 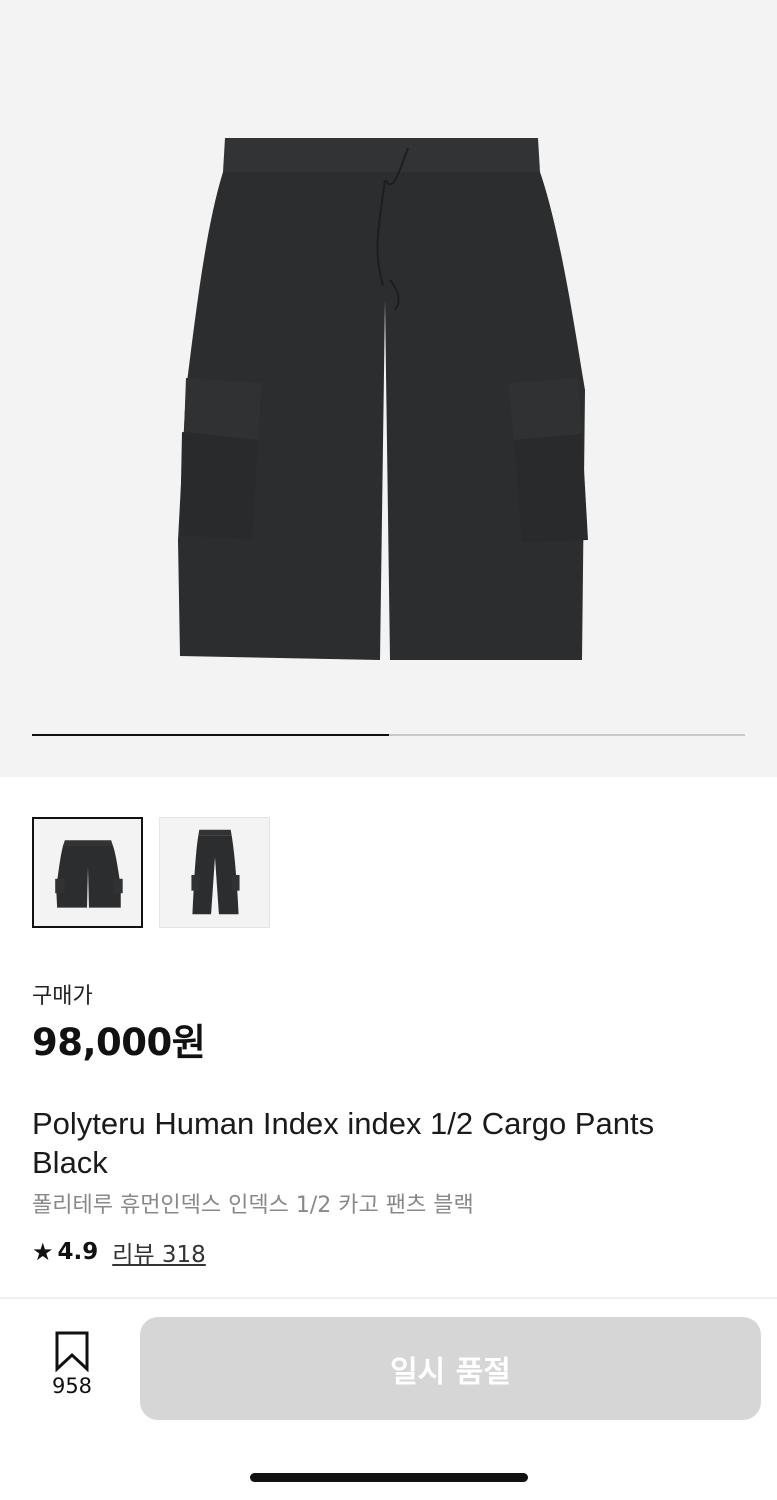 What do you see at coordinates (389, 1477) in the screenshot?
I see `home-indicator` at bounding box center [389, 1477].